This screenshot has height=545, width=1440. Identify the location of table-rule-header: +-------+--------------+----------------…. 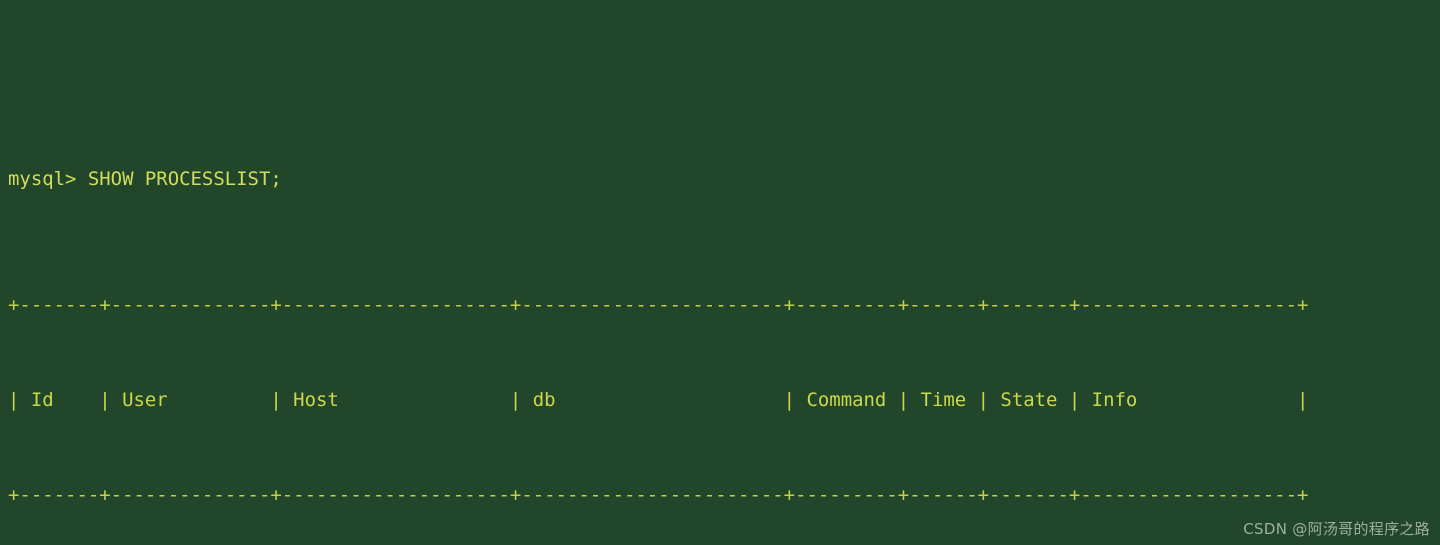
(658, 494).